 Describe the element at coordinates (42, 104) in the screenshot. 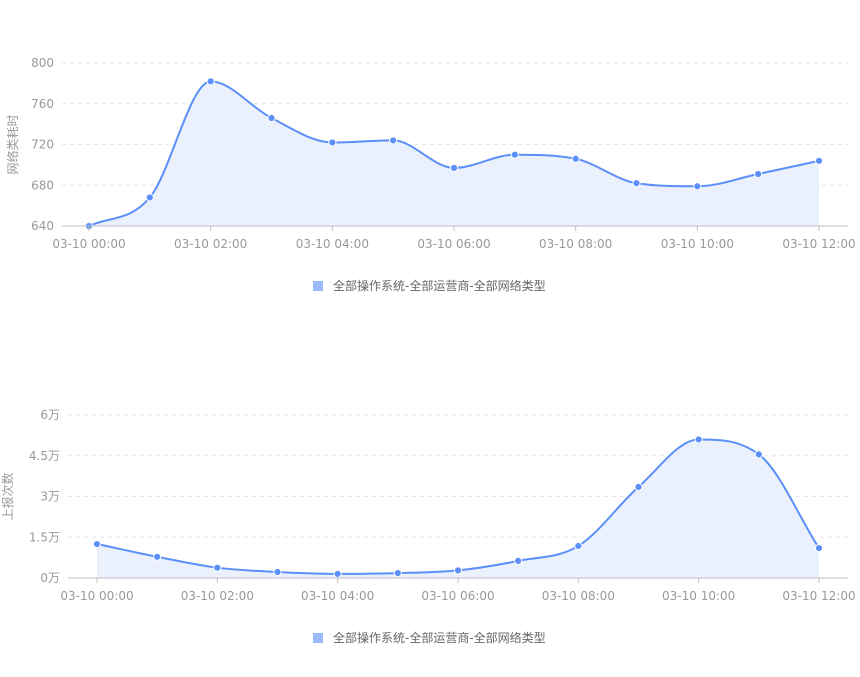

I see `latency-y-tick-label: 760` at that location.